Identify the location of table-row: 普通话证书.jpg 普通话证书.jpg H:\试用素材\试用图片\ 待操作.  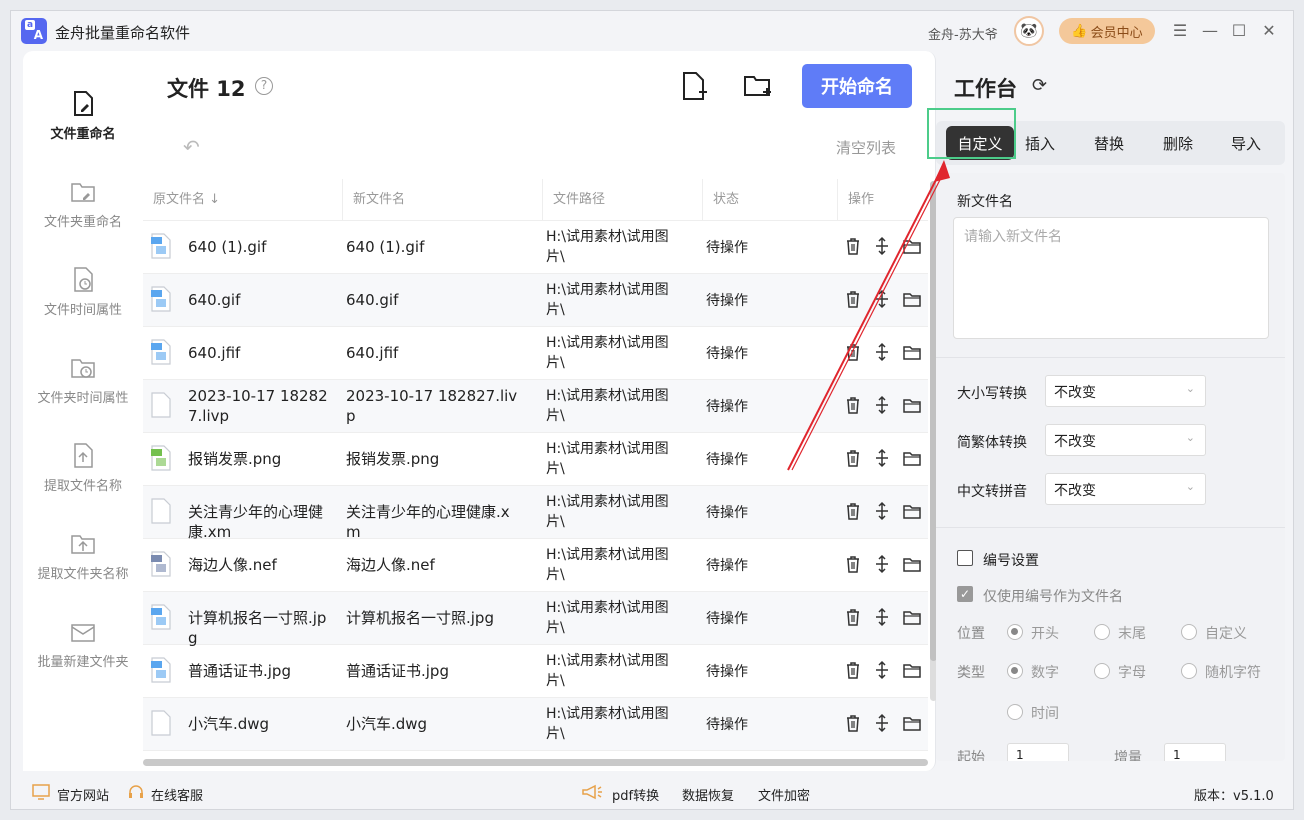
(535, 671).